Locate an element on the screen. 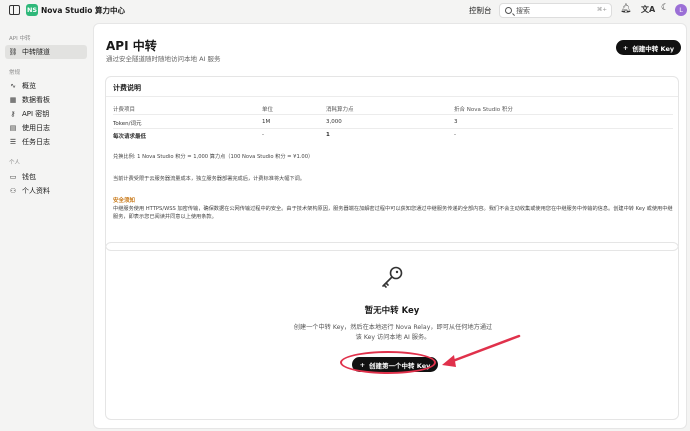 The height and width of the screenshot is (431, 690). sidebar-item-dashboard: ▦ 数据看板 is located at coordinates (46, 100).